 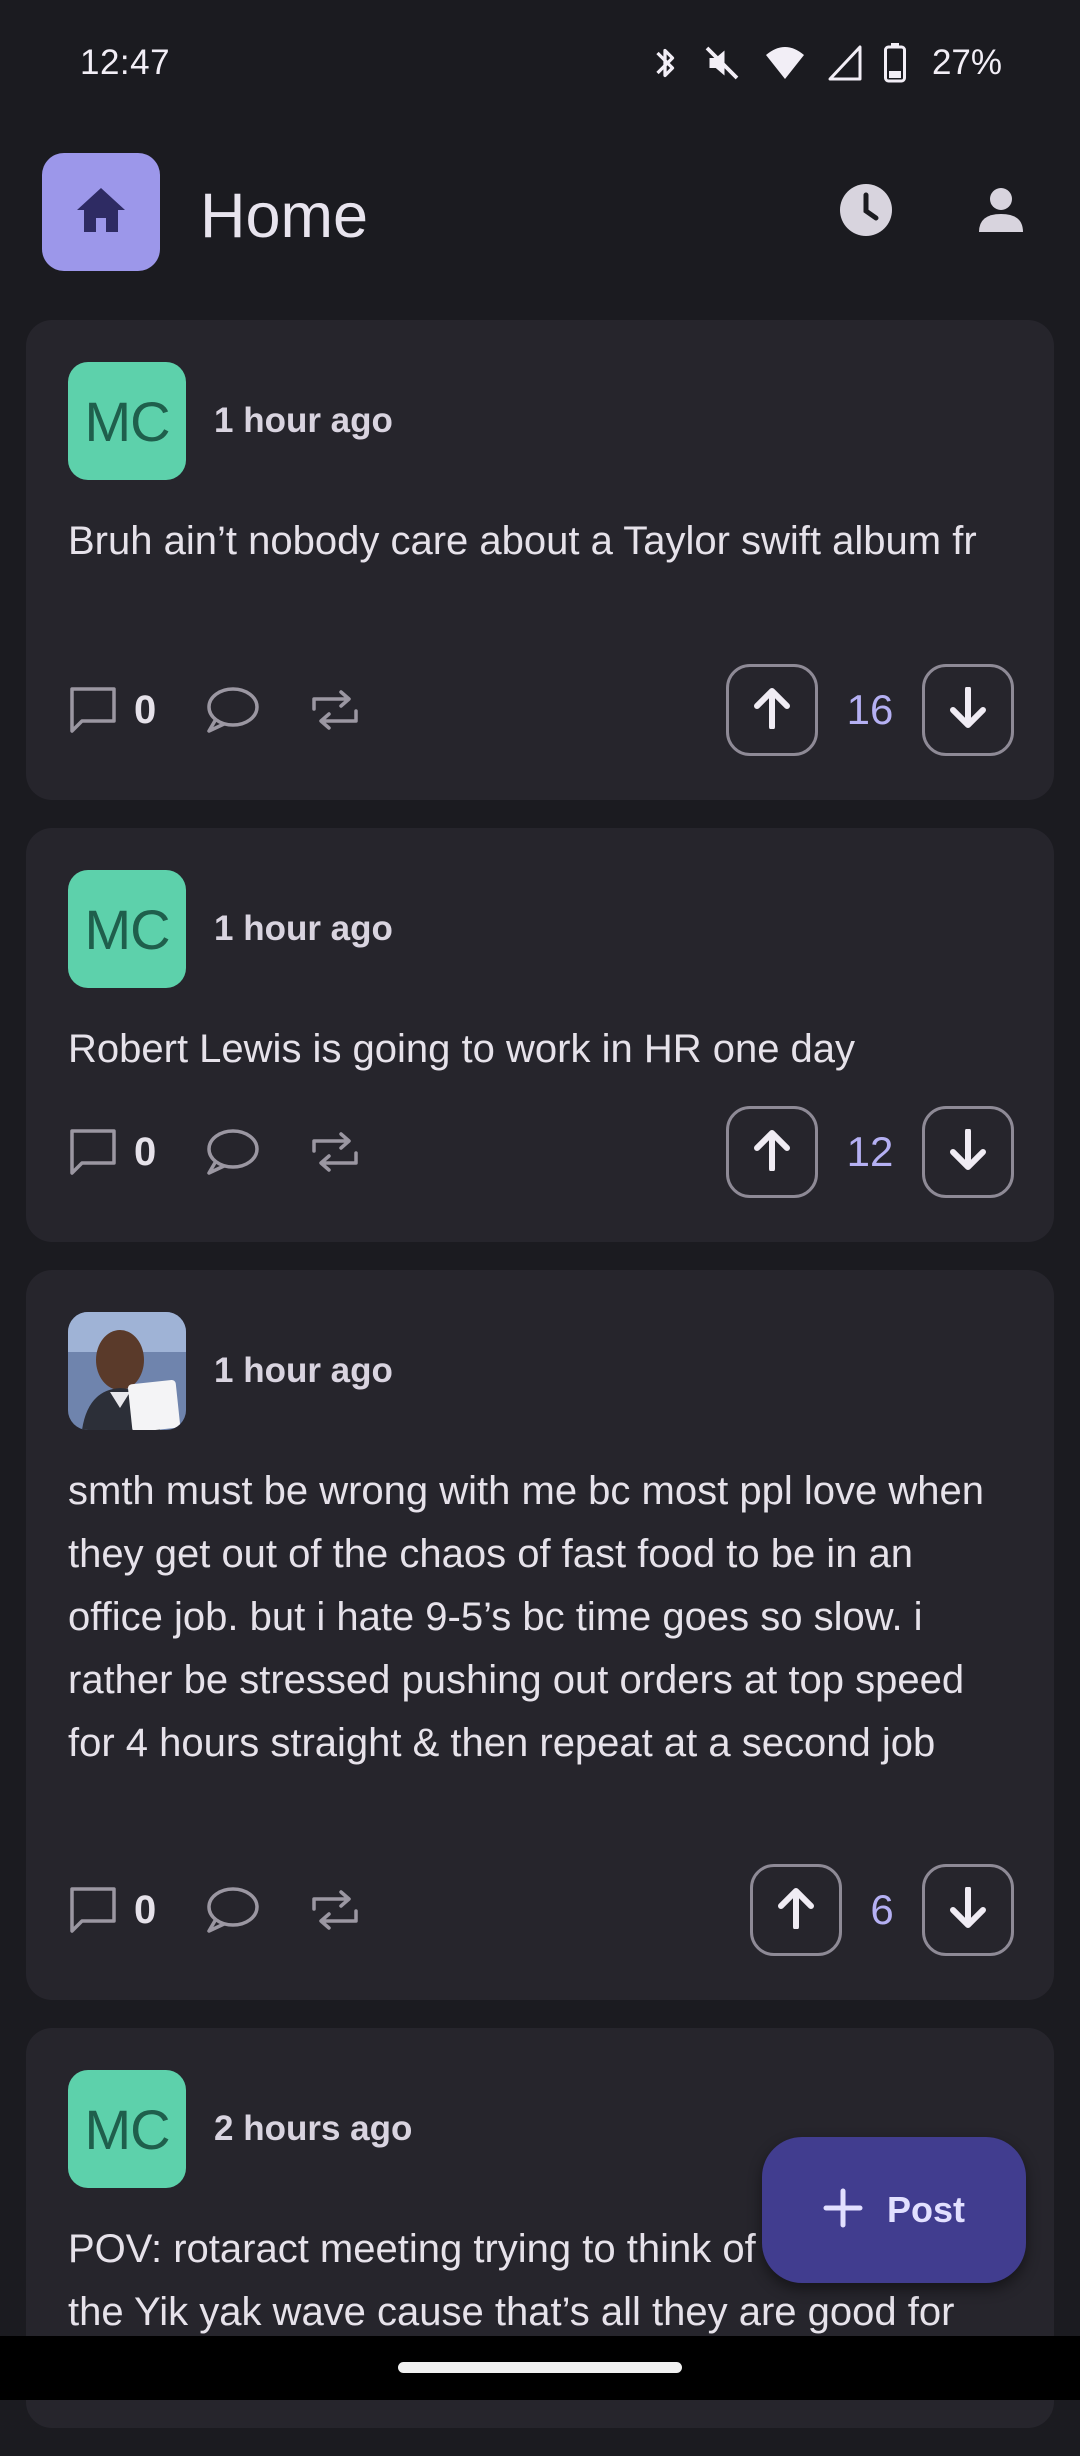 I want to click on status-time: 12:47, so click(x=125, y=62).